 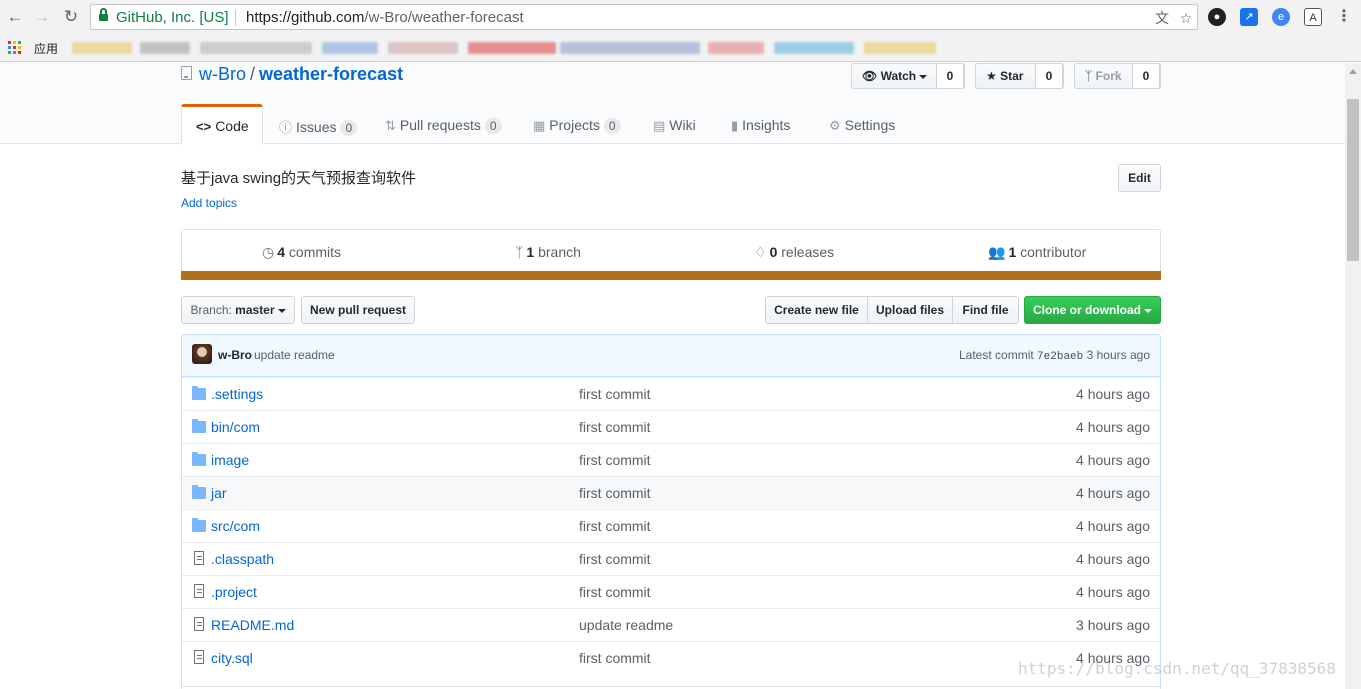 What do you see at coordinates (237, 394) in the screenshot?
I see `file-name-link: .settings` at bounding box center [237, 394].